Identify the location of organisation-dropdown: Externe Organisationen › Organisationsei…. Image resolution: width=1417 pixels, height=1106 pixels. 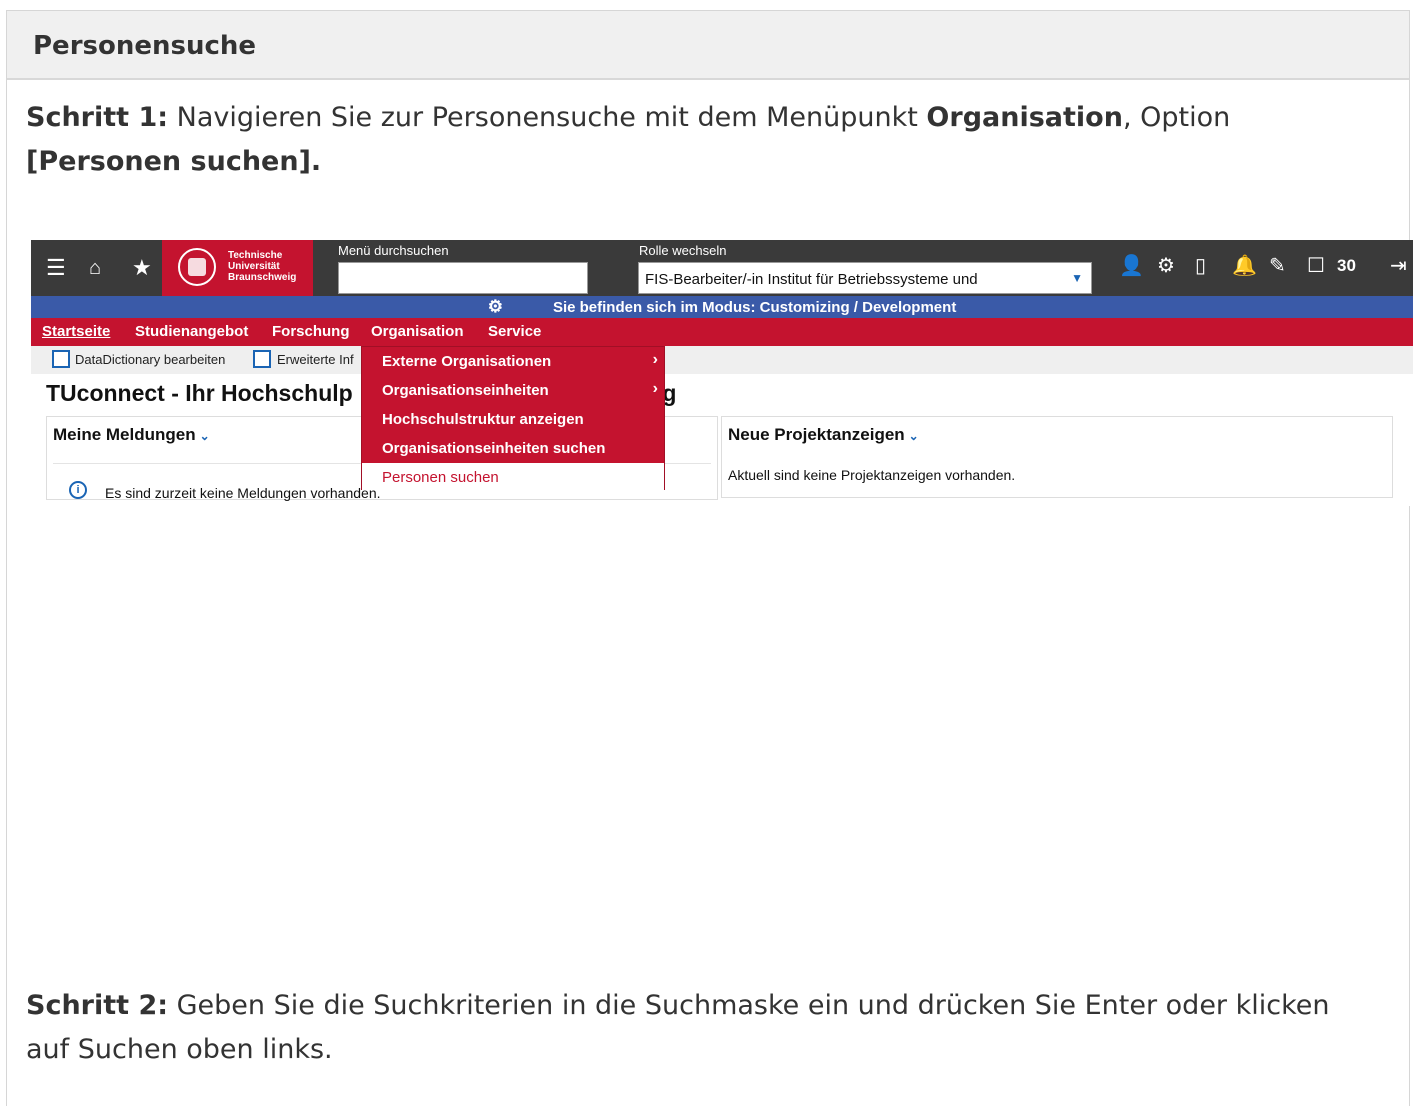
(513, 418).